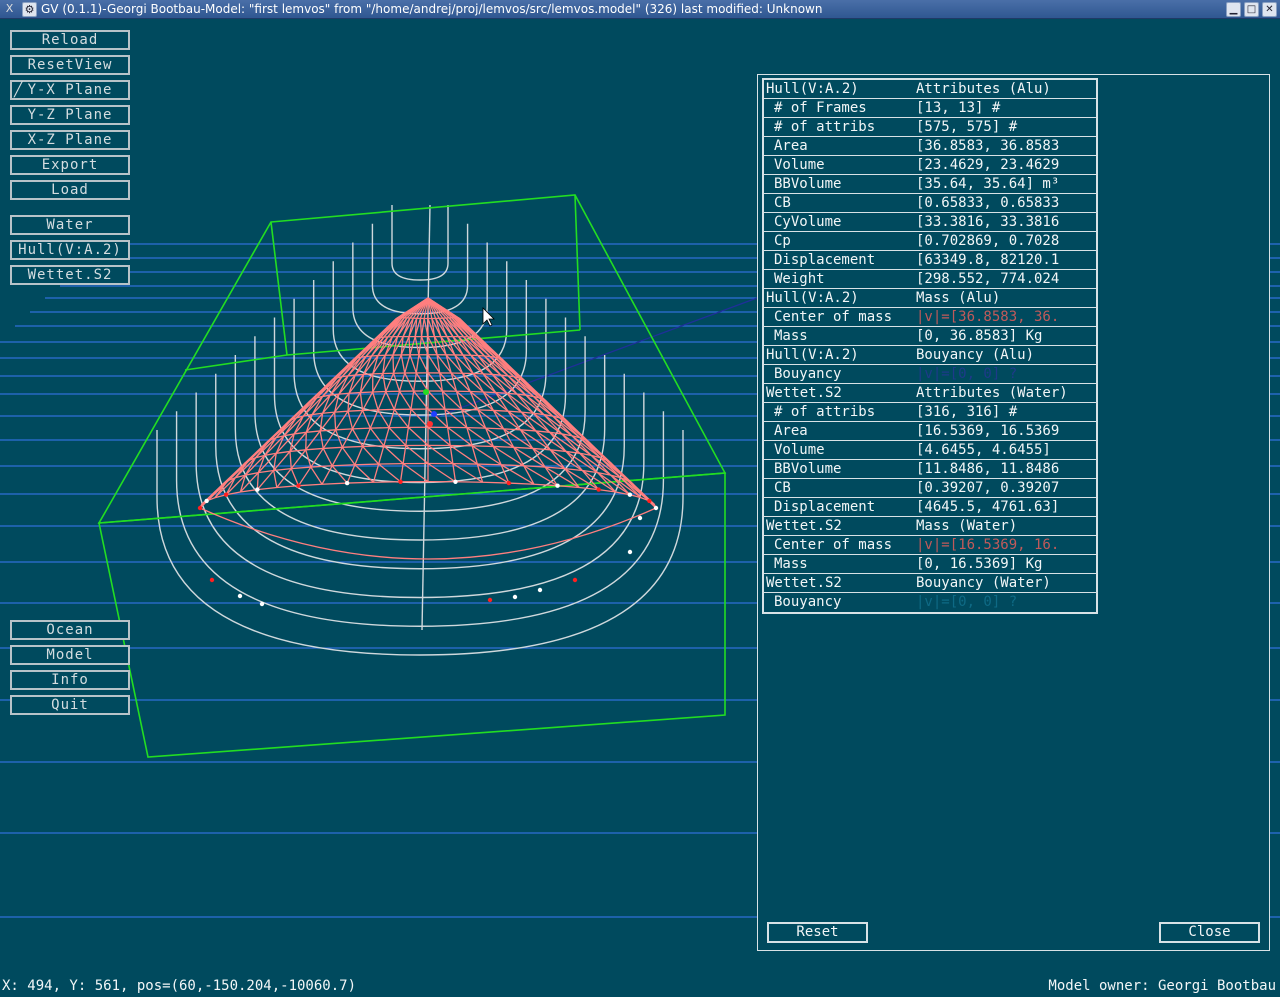 The image size is (1280, 997). I want to click on reset-button: Reset, so click(817, 932).